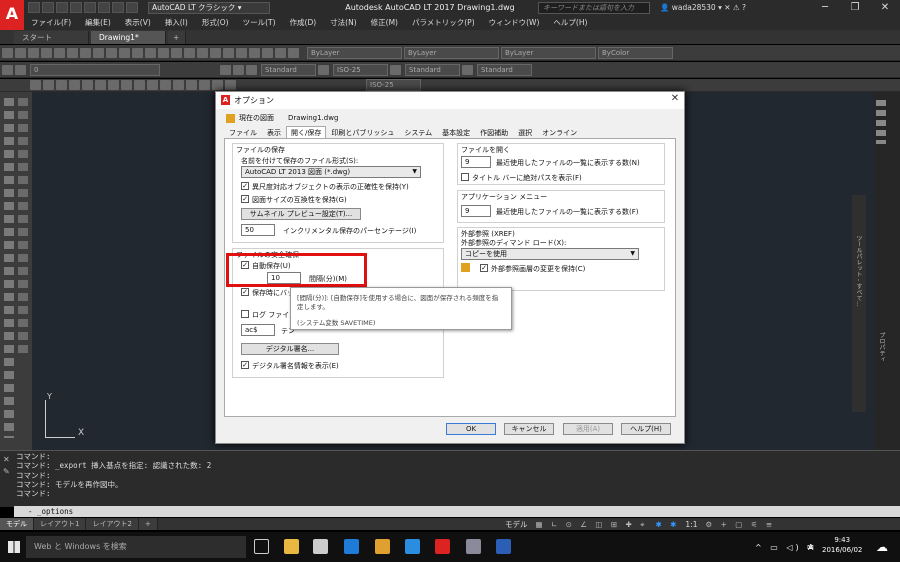 This screenshot has width=900, height=562. What do you see at coordinates (529, 429) in the screenshot?
I see `cancel-button: キャンセル` at bounding box center [529, 429].